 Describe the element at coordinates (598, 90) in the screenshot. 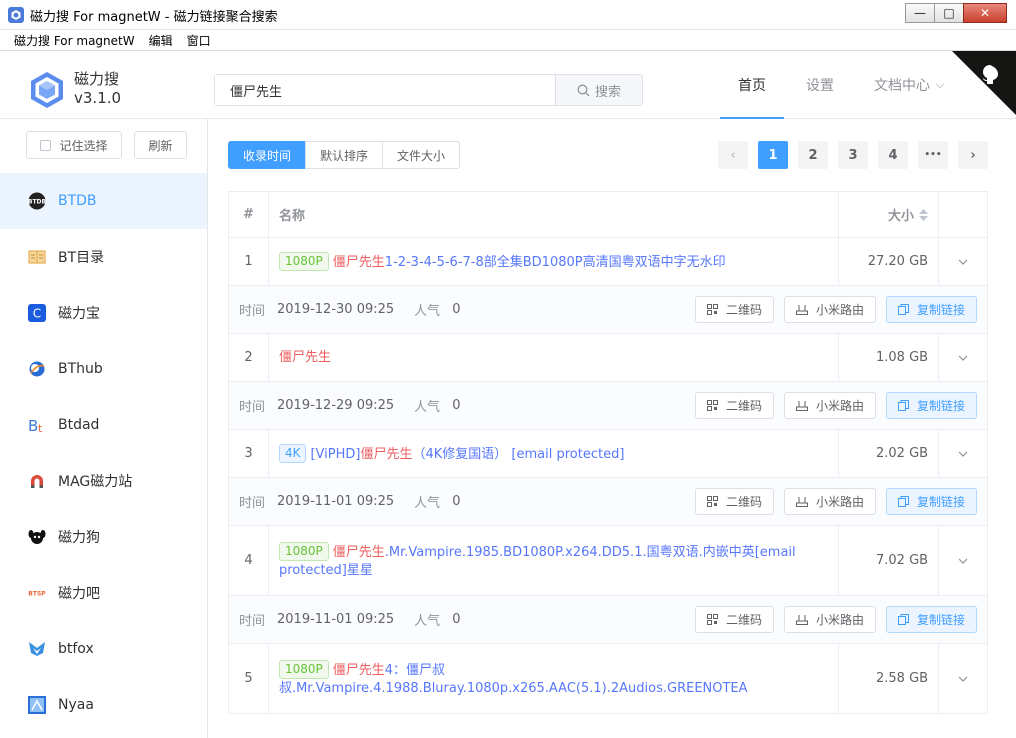

I see `search-button: 搜索` at that location.